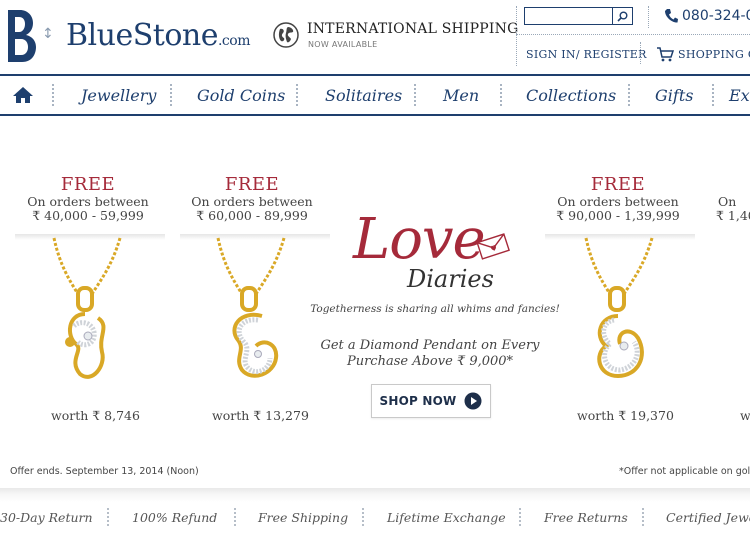 The width and height of the screenshot is (750, 533). I want to click on cart-icon, so click(665, 54).